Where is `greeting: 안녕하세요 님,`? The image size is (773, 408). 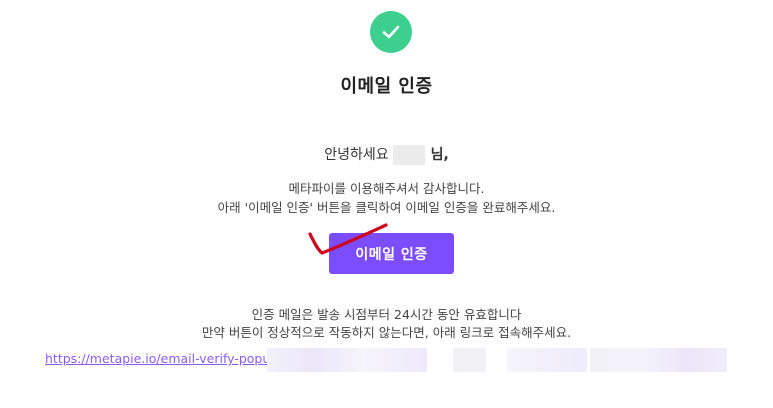 greeting: 안녕하세요 님, is located at coordinates (386, 154).